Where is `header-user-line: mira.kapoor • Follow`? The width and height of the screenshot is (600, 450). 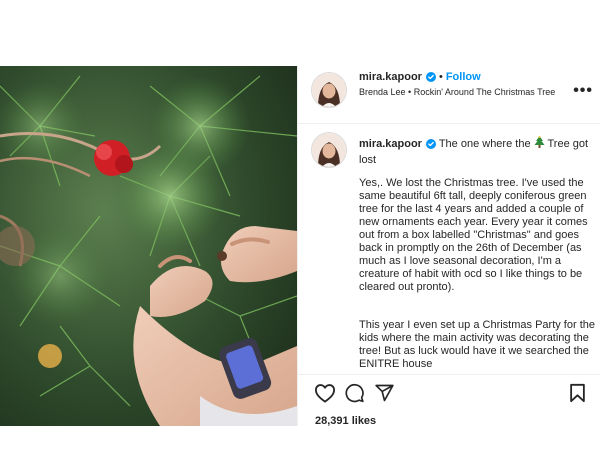
header-user-line: mira.kapoor • Follow is located at coordinates (420, 78).